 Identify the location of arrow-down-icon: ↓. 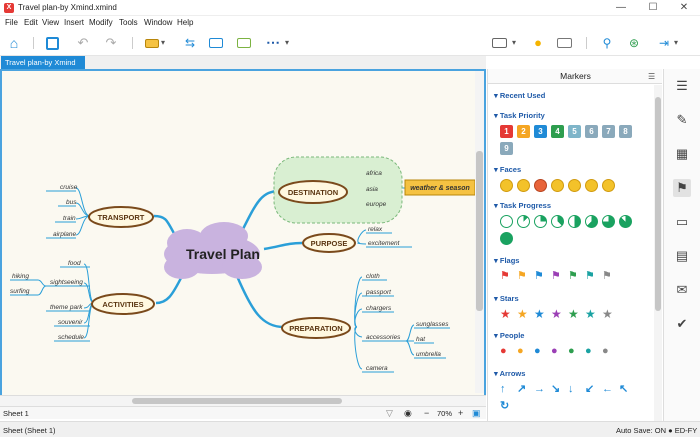
(574, 389).